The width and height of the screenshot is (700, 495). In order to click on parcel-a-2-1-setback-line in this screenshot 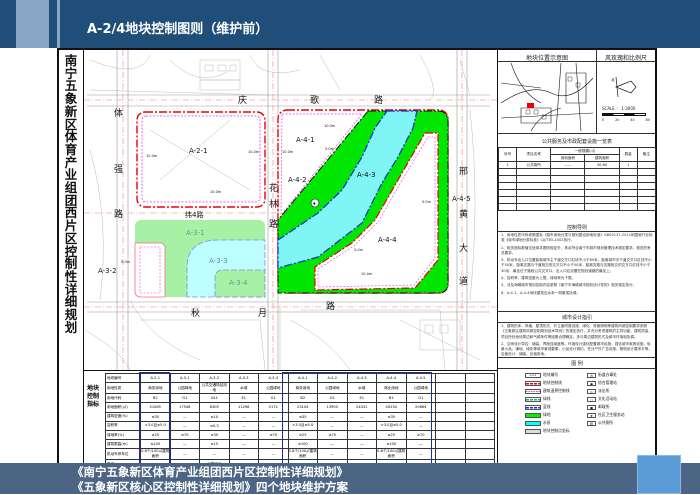, I will do `click(201, 159)`.